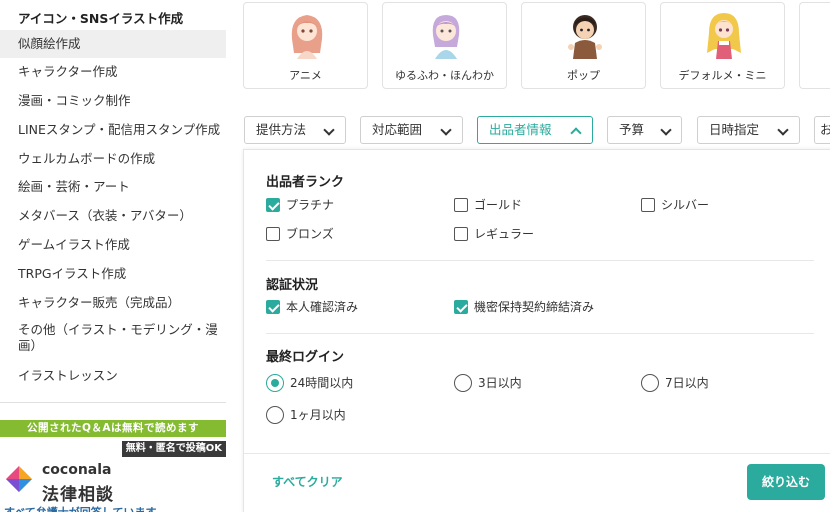  What do you see at coordinates (292, 285) in the screenshot?
I see `verification-title: 認証状況` at bounding box center [292, 285].